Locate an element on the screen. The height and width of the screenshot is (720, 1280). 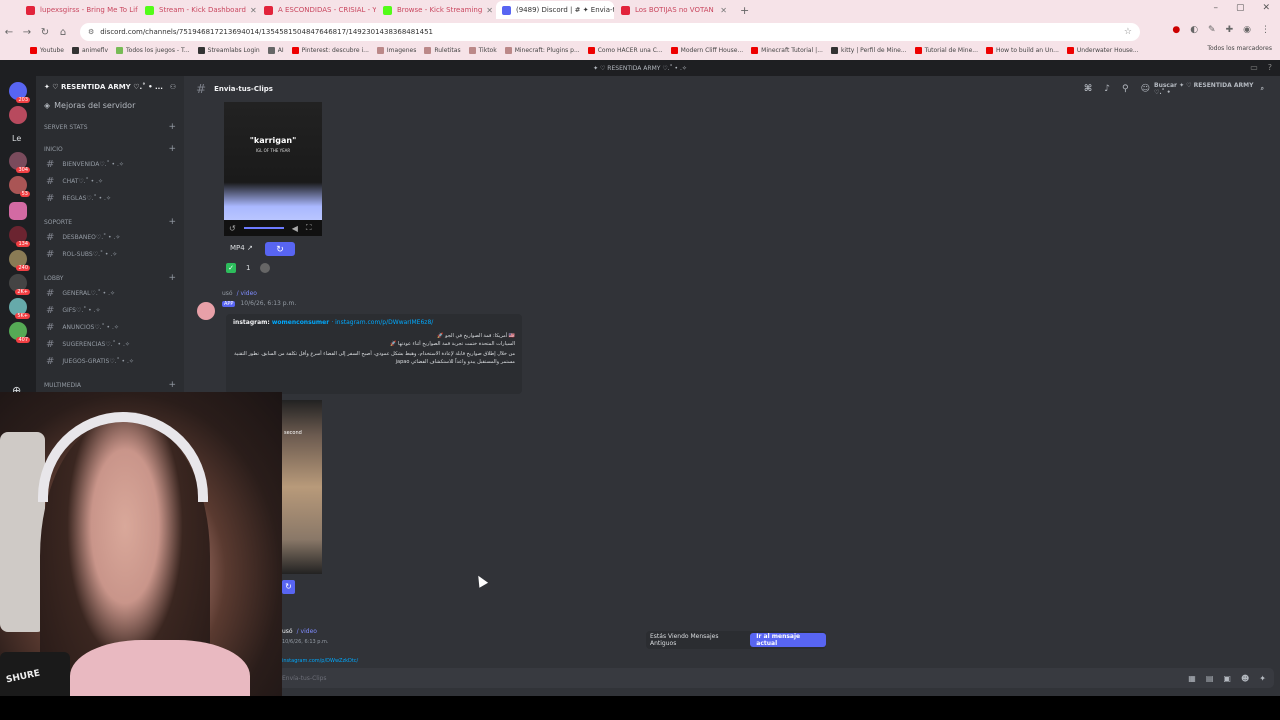
site-info-icon: ⚙ is located at coordinates (91, 32).